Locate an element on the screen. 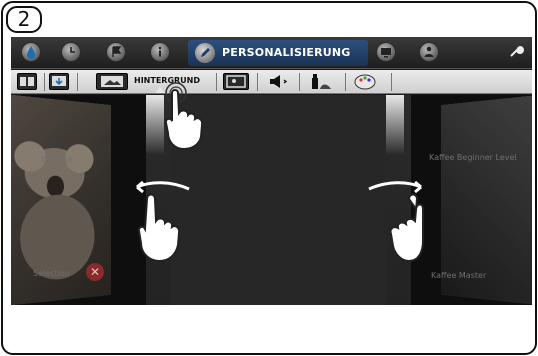 The height and width of the screenshot is (356, 538). ghost-label-left: Systime is located at coordinates (57, 159).